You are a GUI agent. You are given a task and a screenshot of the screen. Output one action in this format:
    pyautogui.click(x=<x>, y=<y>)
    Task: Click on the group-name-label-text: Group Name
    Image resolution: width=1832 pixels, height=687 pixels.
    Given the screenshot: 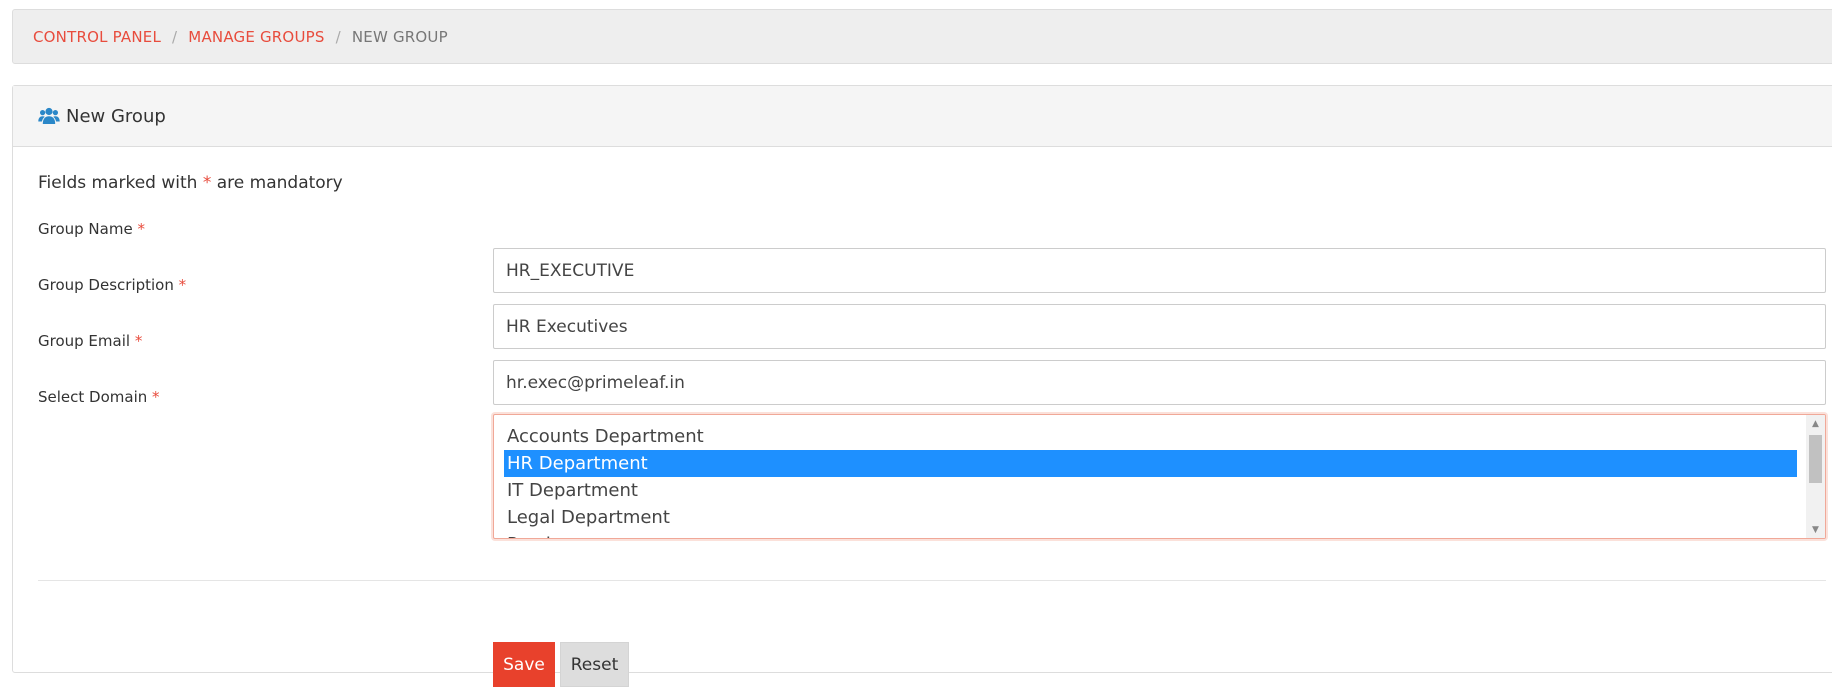 What is the action you would take?
    pyautogui.click(x=85, y=229)
    